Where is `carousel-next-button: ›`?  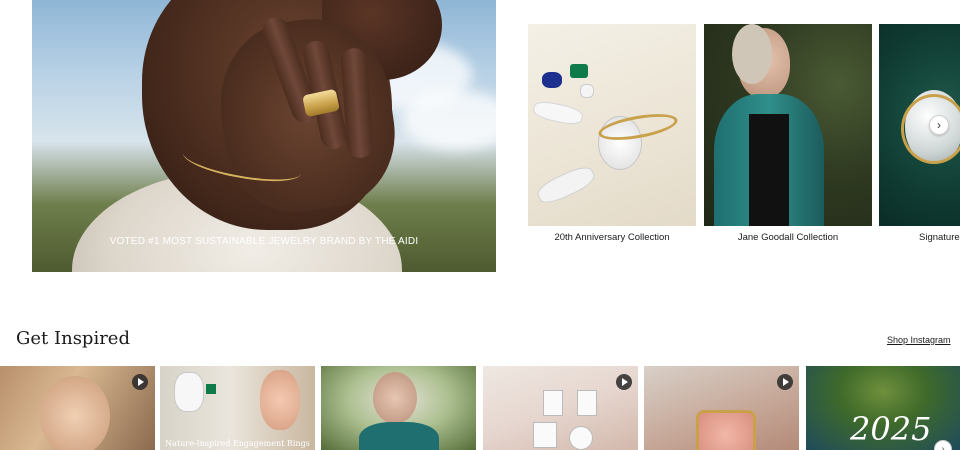
carousel-next-button: › is located at coordinates (939, 125).